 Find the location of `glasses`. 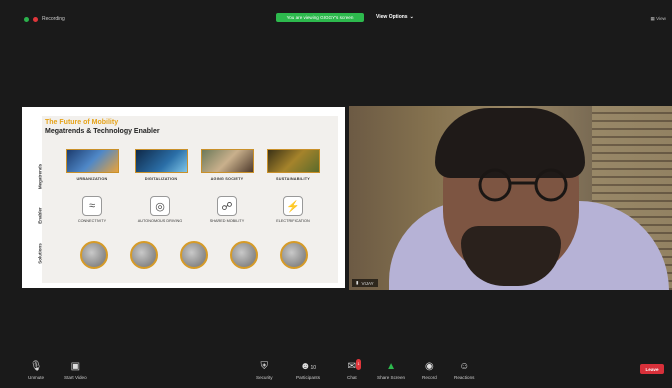

glasses is located at coordinates (523, 185).